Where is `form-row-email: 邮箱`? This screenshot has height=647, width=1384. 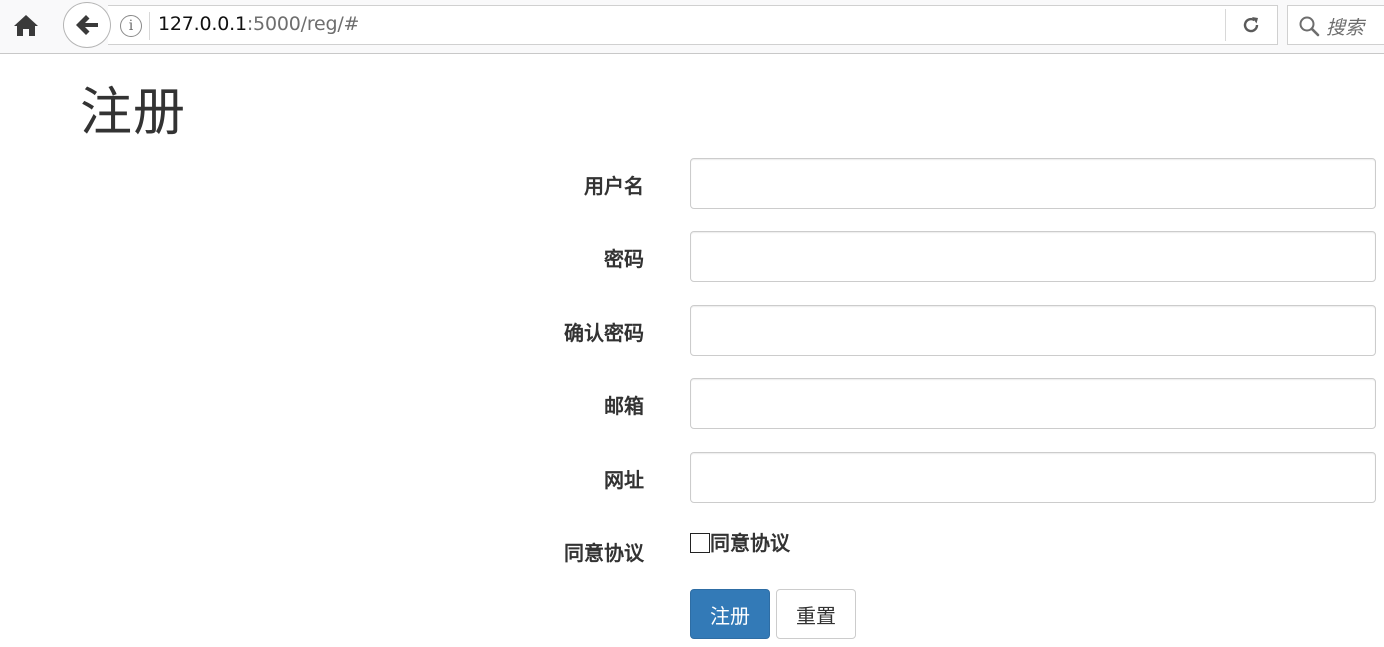
form-row-email: 邮箱 is located at coordinates (692, 404).